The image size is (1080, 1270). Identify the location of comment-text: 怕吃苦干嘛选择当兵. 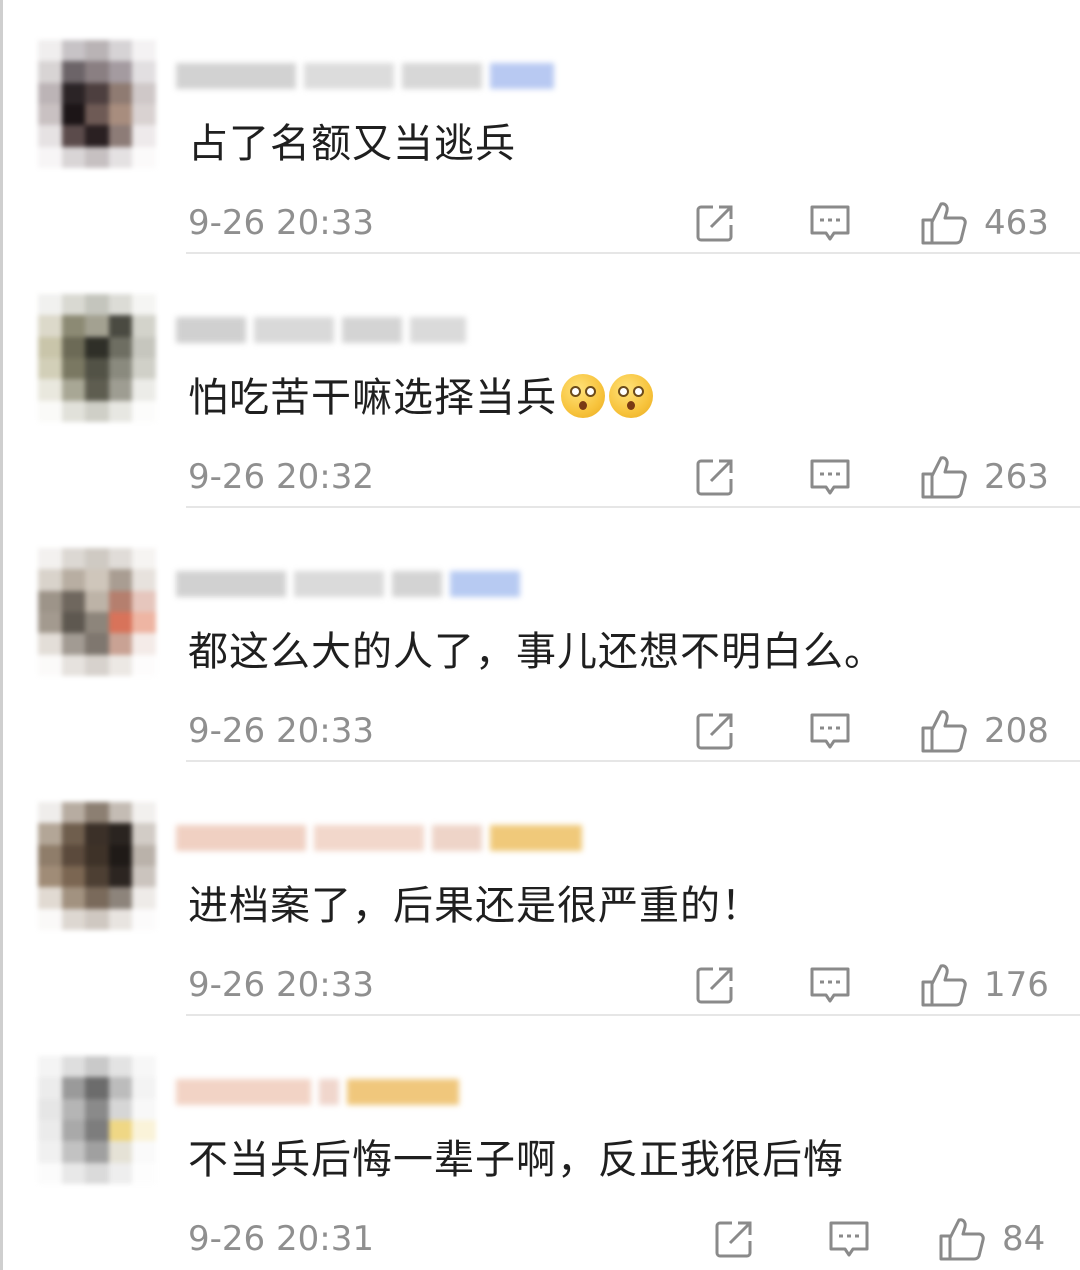
(420, 398).